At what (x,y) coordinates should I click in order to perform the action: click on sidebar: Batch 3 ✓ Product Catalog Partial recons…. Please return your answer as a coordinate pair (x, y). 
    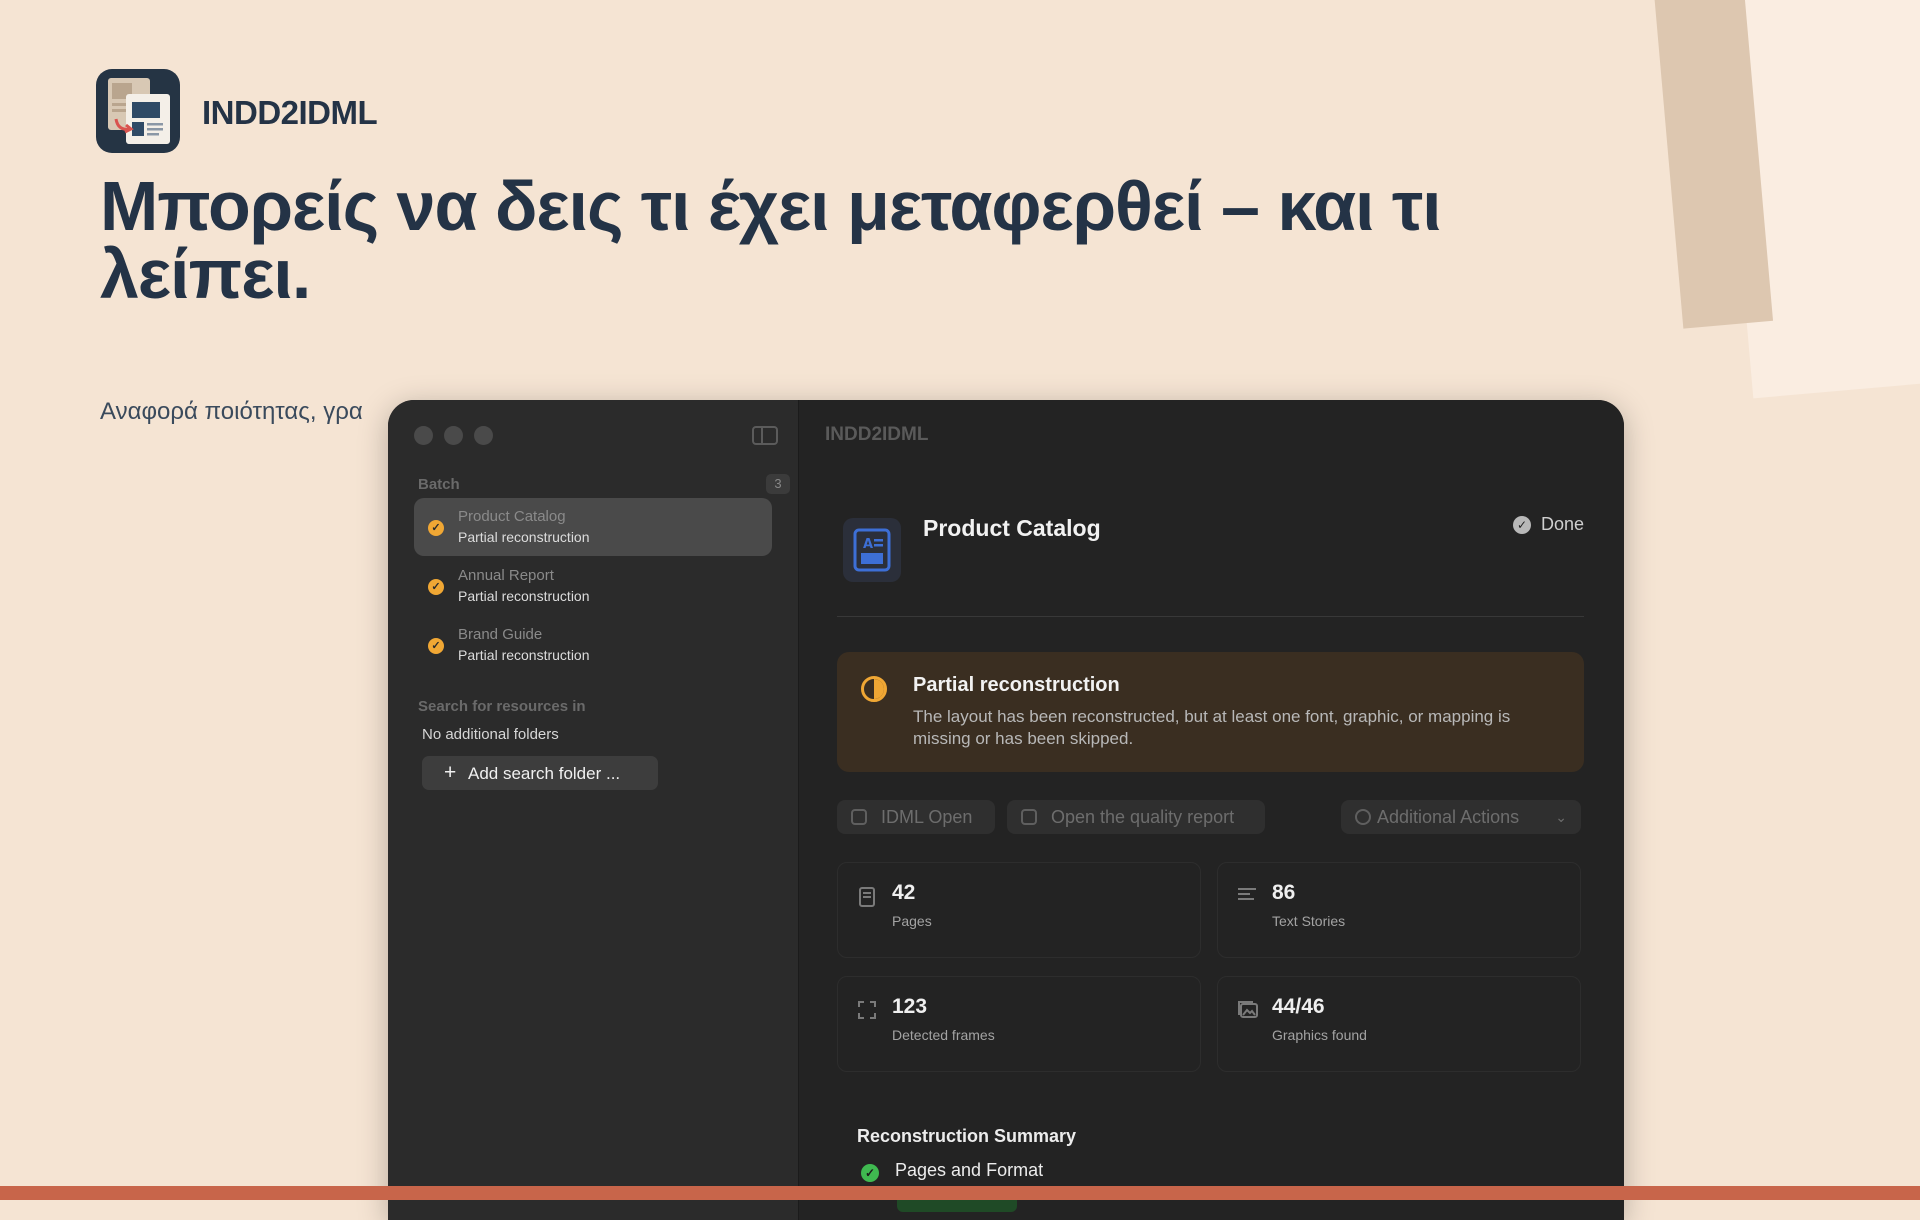
    Looking at the image, I should click on (593, 810).